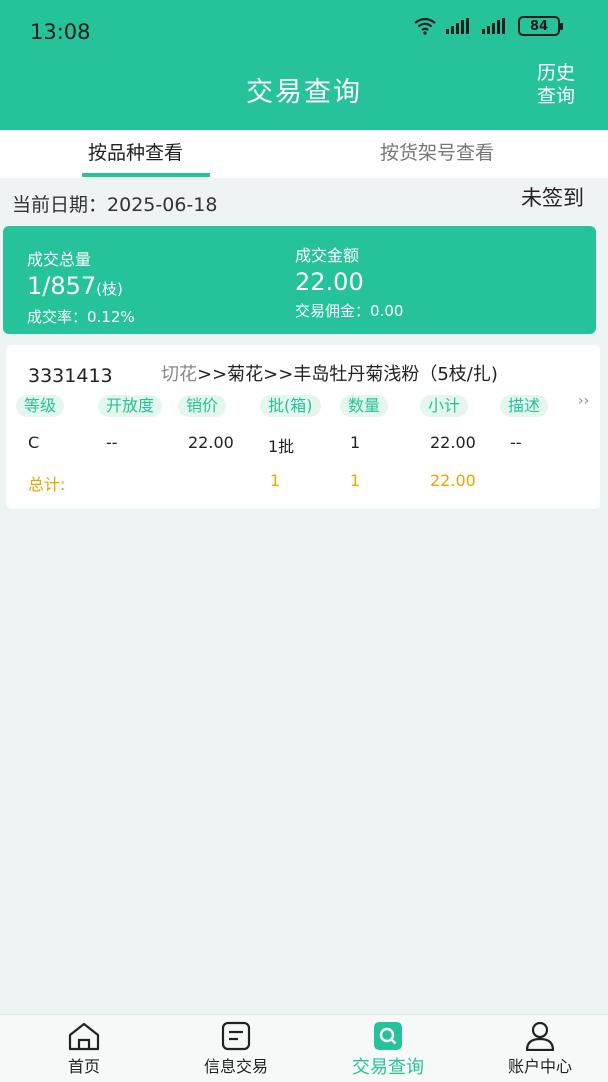 Image resolution: width=608 pixels, height=1082 pixels. I want to click on date-value: 2025-06-18, so click(162, 205).